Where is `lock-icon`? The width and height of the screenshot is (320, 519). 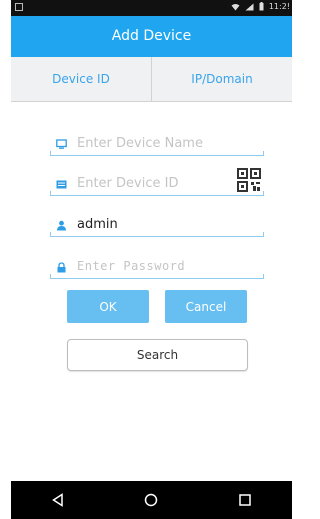 lock-icon is located at coordinates (61, 267).